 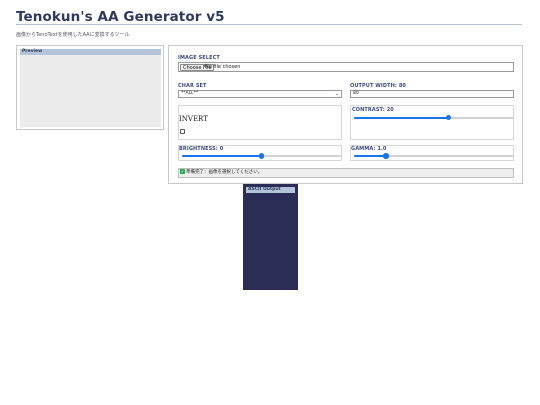 What do you see at coordinates (269, 24) in the screenshot?
I see `title-divider` at bounding box center [269, 24].